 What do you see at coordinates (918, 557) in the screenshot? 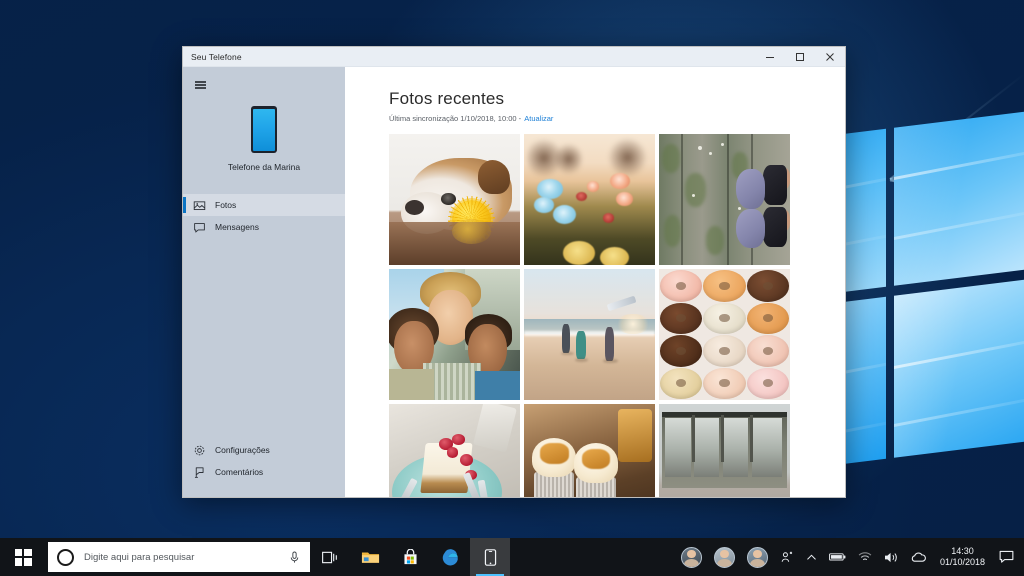
I see `onedrive-icon` at bounding box center [918, 557].